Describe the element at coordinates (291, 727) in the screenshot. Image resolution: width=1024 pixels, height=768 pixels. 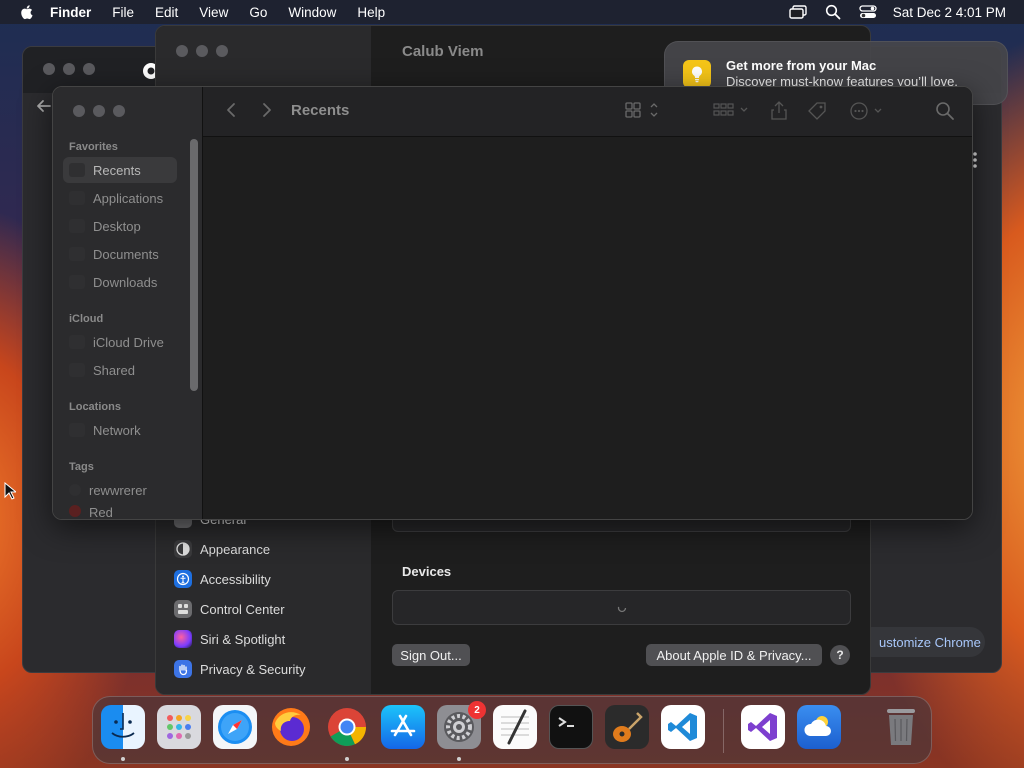
I see `dock-firefox` at that location.